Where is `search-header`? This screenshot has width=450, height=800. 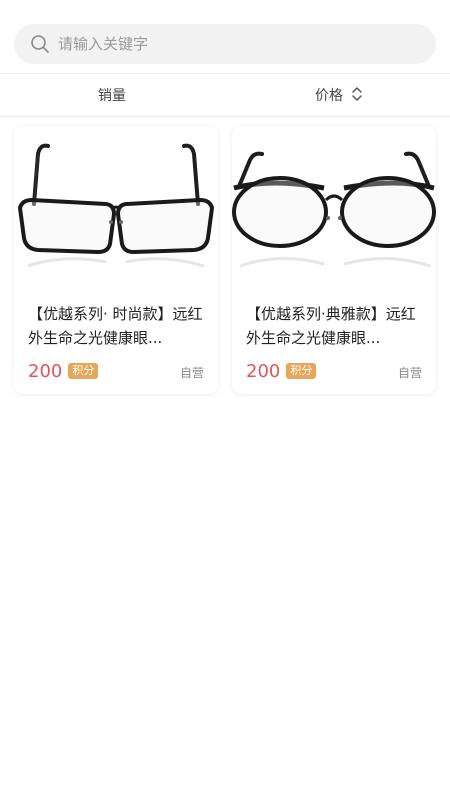
search-header is located at coordinates (225, 37).